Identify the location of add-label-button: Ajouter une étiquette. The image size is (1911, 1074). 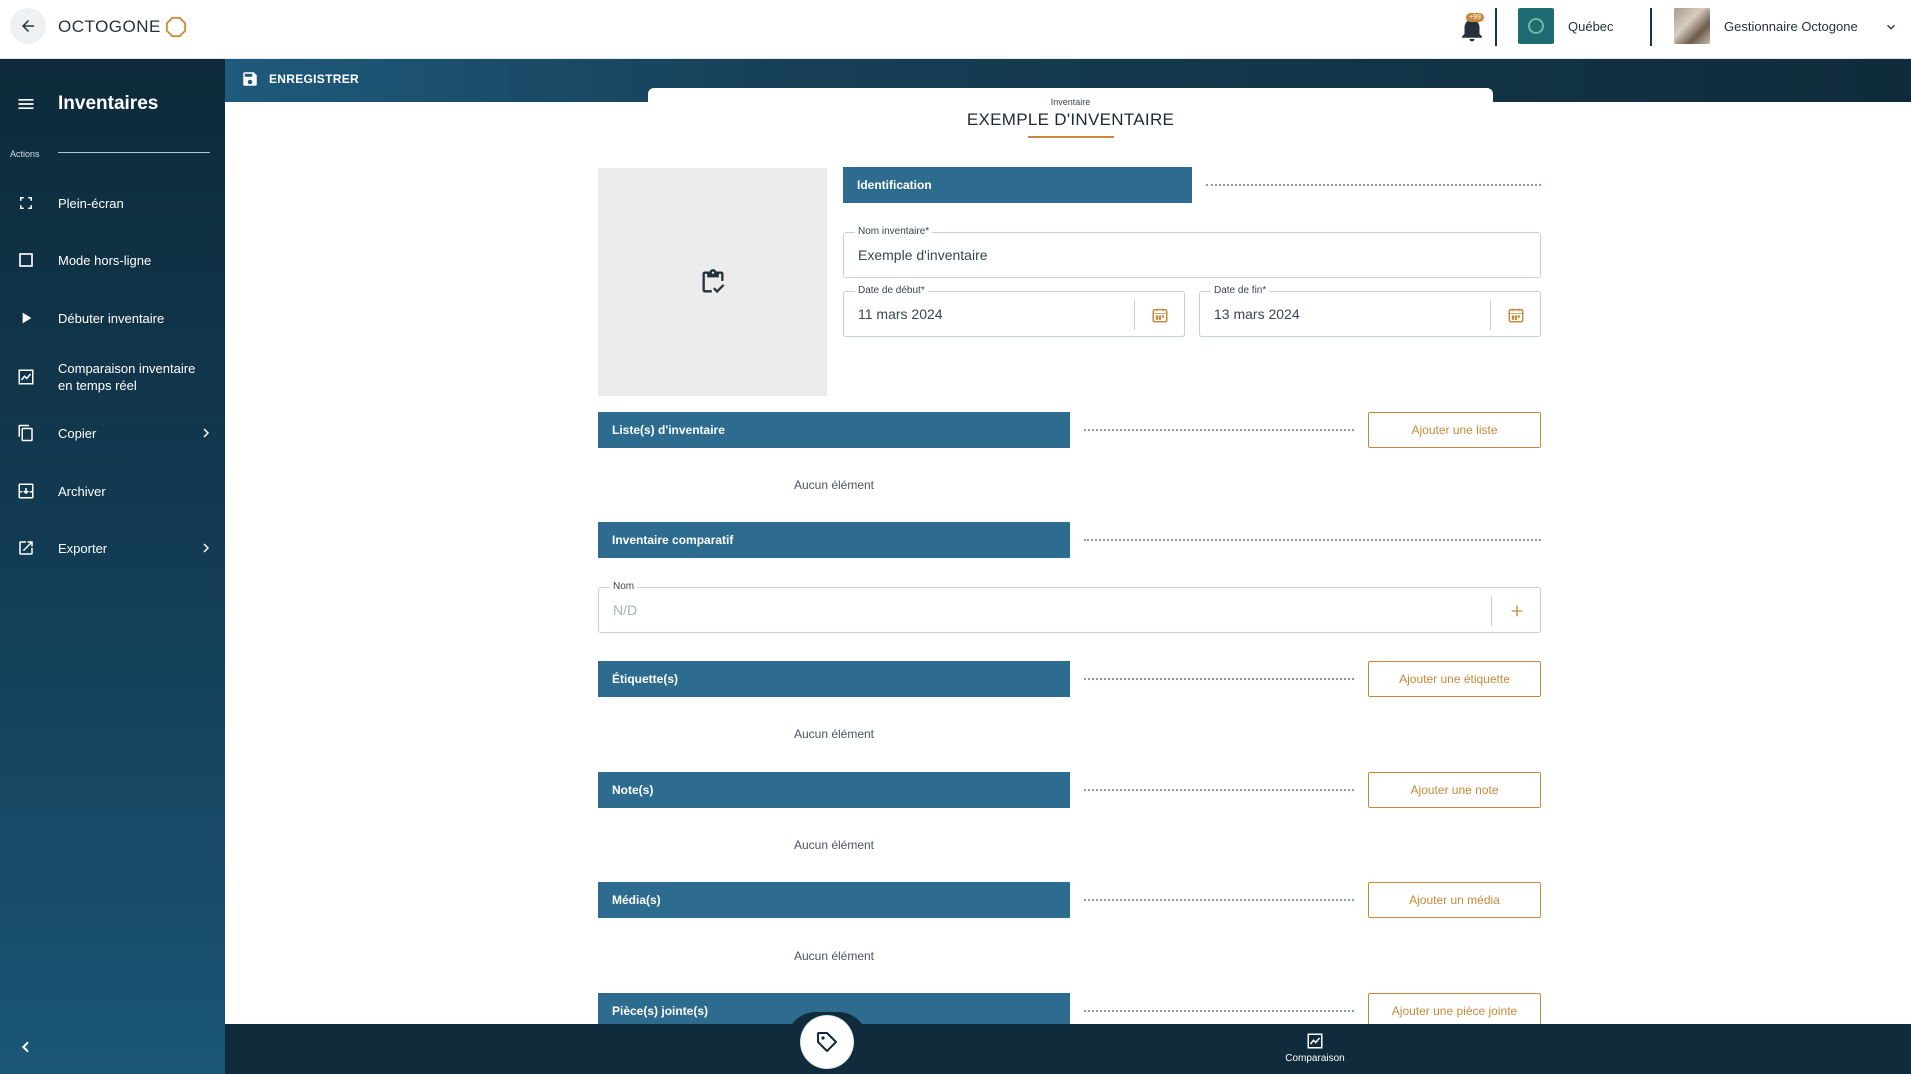
(1454, 679).